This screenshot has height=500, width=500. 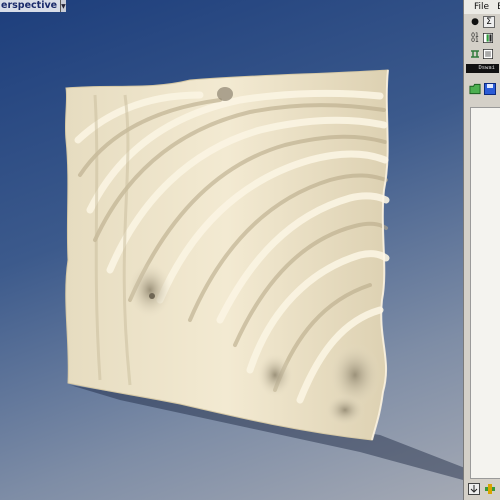 What do you see at coordinates (474, 489) in the screenshot?
I see `import-icon` at bounding box center [474, 489].